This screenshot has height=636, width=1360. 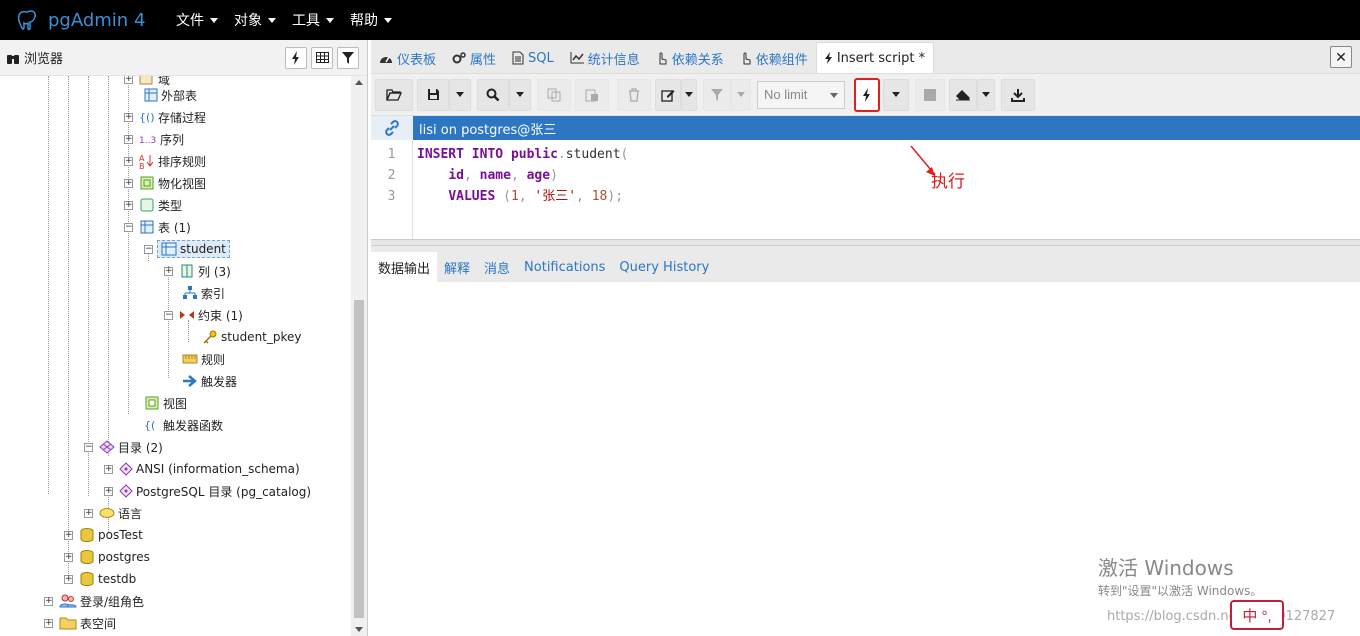 What do you see at coordinates (634, 94) in the screenshot?
I see `delete-button` at bounding box center [634, 94].